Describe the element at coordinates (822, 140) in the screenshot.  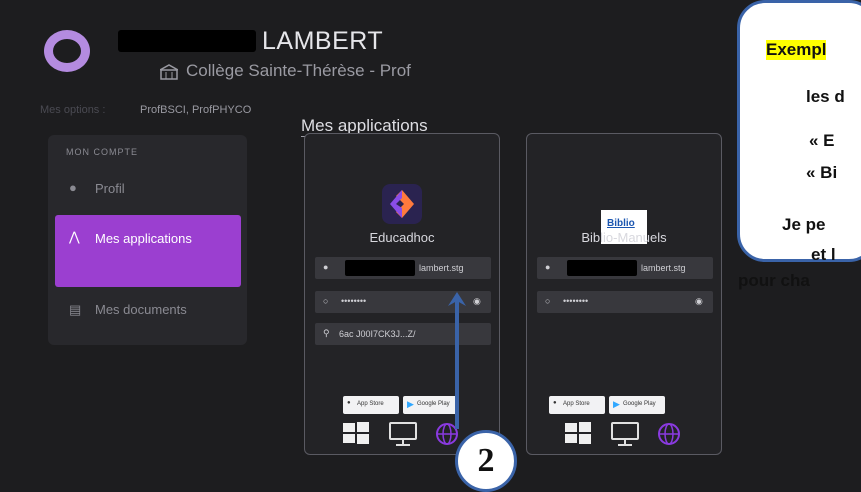
I see `callout-line: « E` at that location.